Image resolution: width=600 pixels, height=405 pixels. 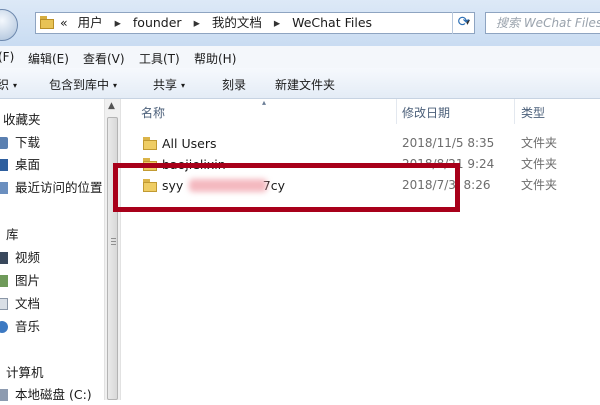 What do you see at coordinates (169, 84) in the screenshot?
I see `share-button: 共享 ▾` at bounding box center [169, 84].